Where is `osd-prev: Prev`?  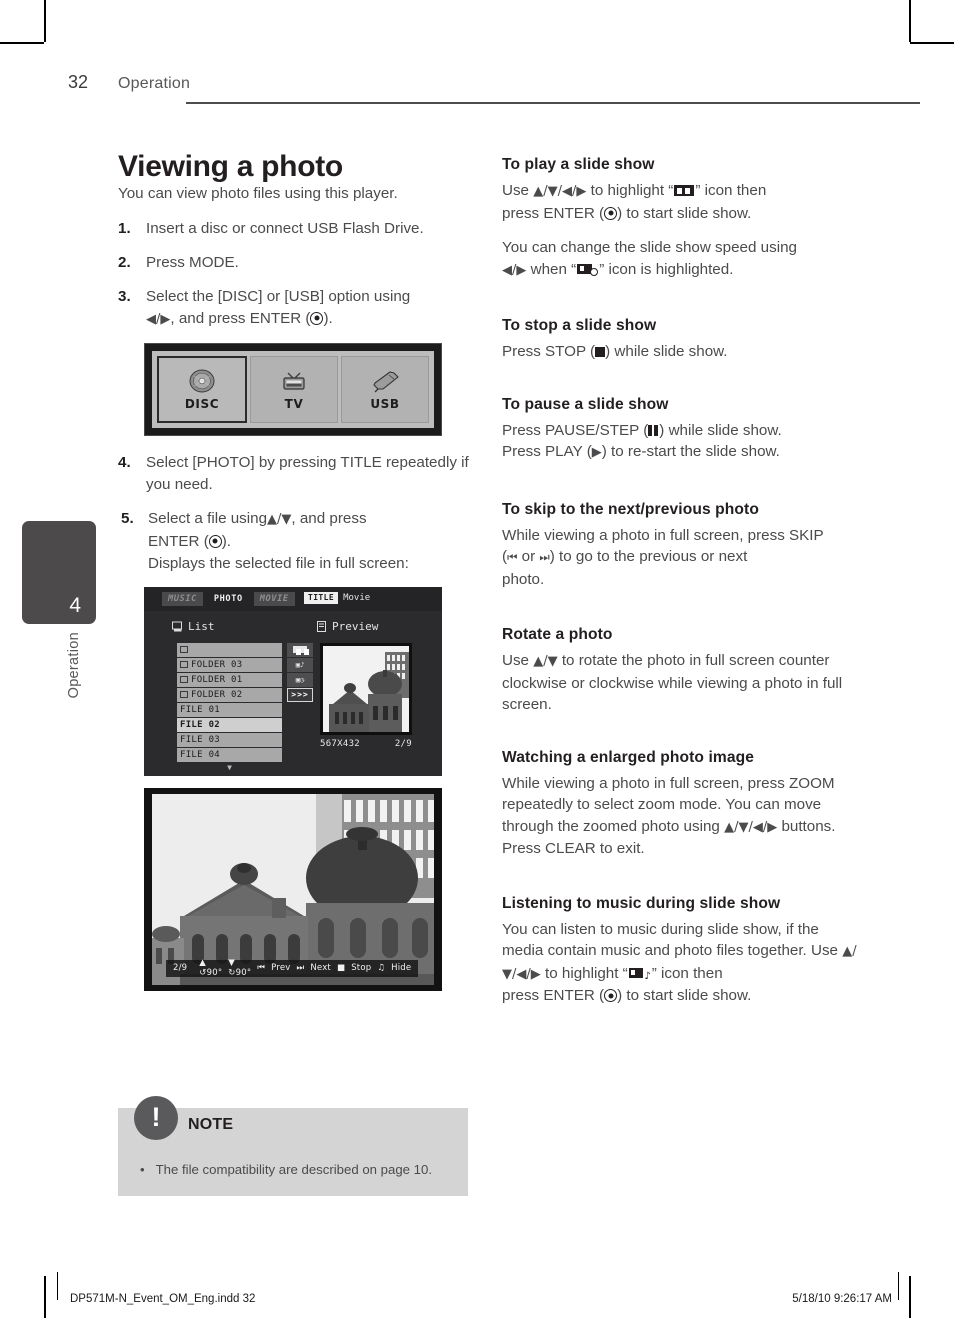
osd-prev: Prev is located at coordinates (280, 968).